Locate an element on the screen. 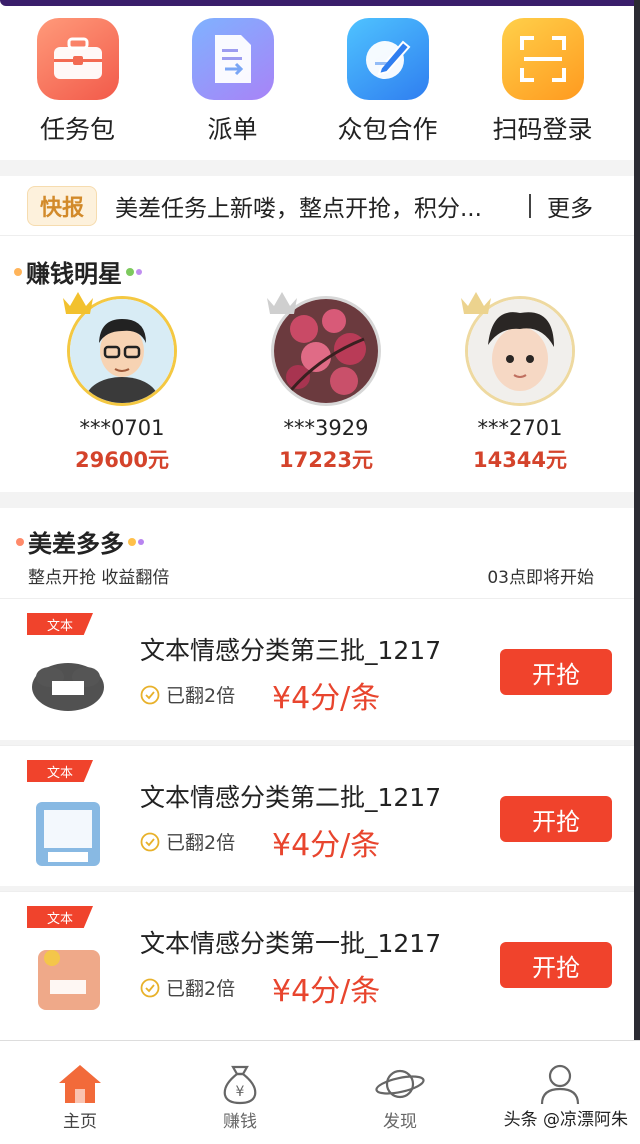  scroll-rail is located at coordinates (637, 520).